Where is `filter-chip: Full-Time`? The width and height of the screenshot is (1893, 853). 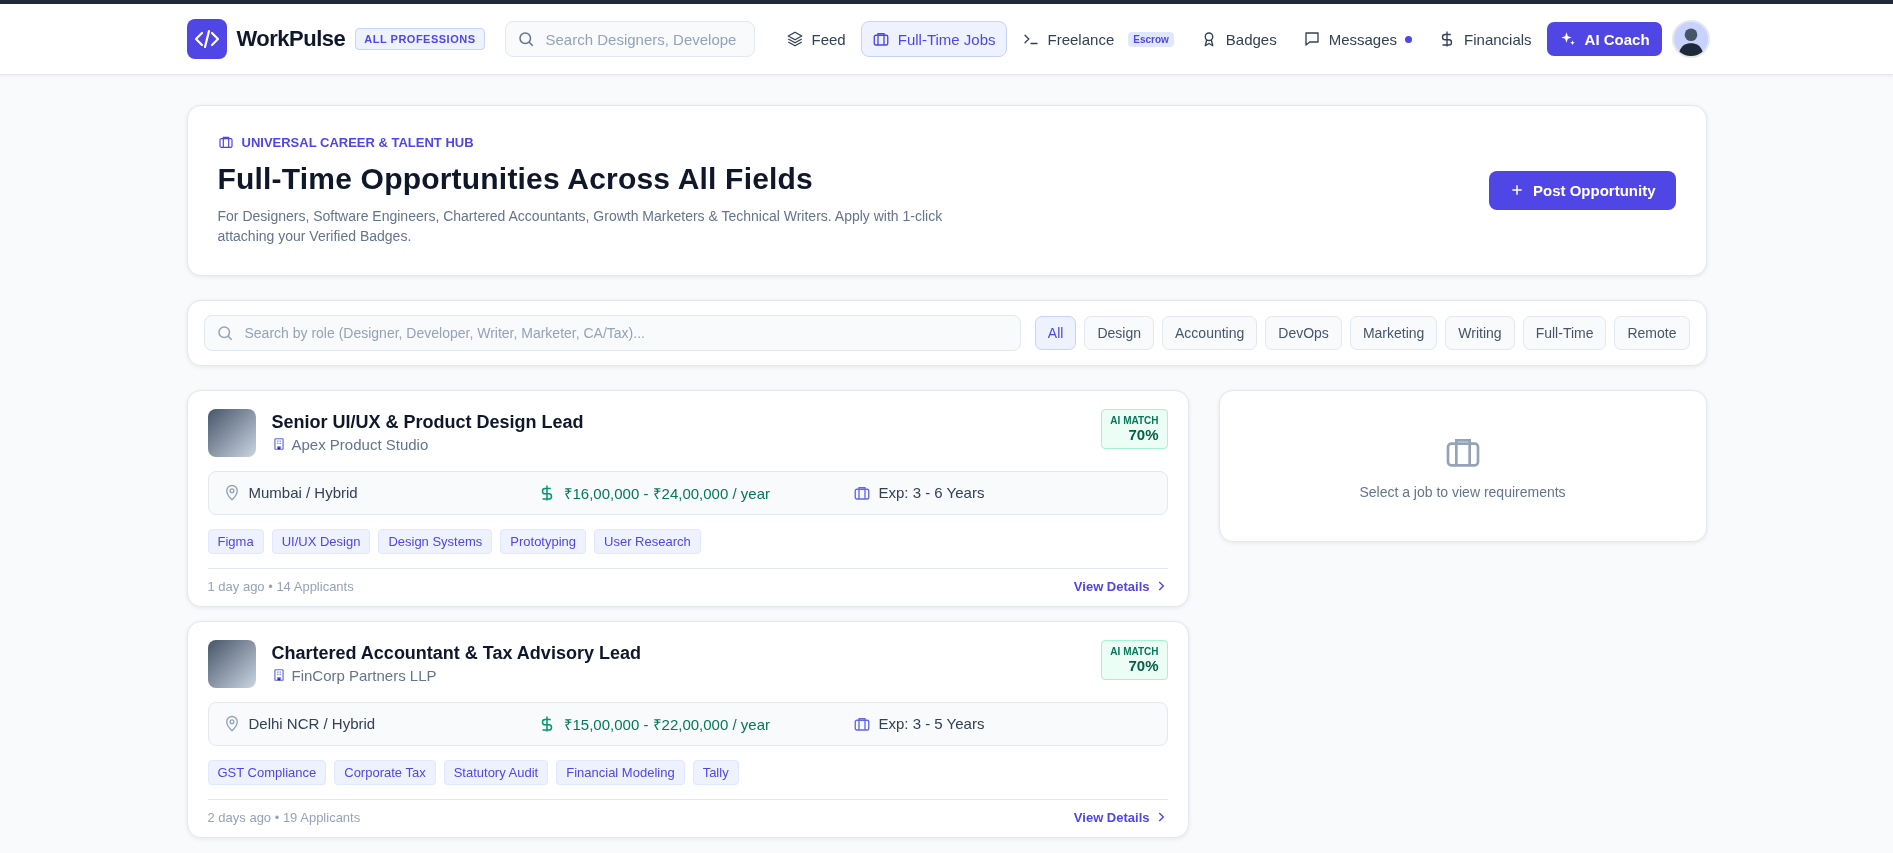 filter-chip: Full-Time is located at coordinates (1564, 332).